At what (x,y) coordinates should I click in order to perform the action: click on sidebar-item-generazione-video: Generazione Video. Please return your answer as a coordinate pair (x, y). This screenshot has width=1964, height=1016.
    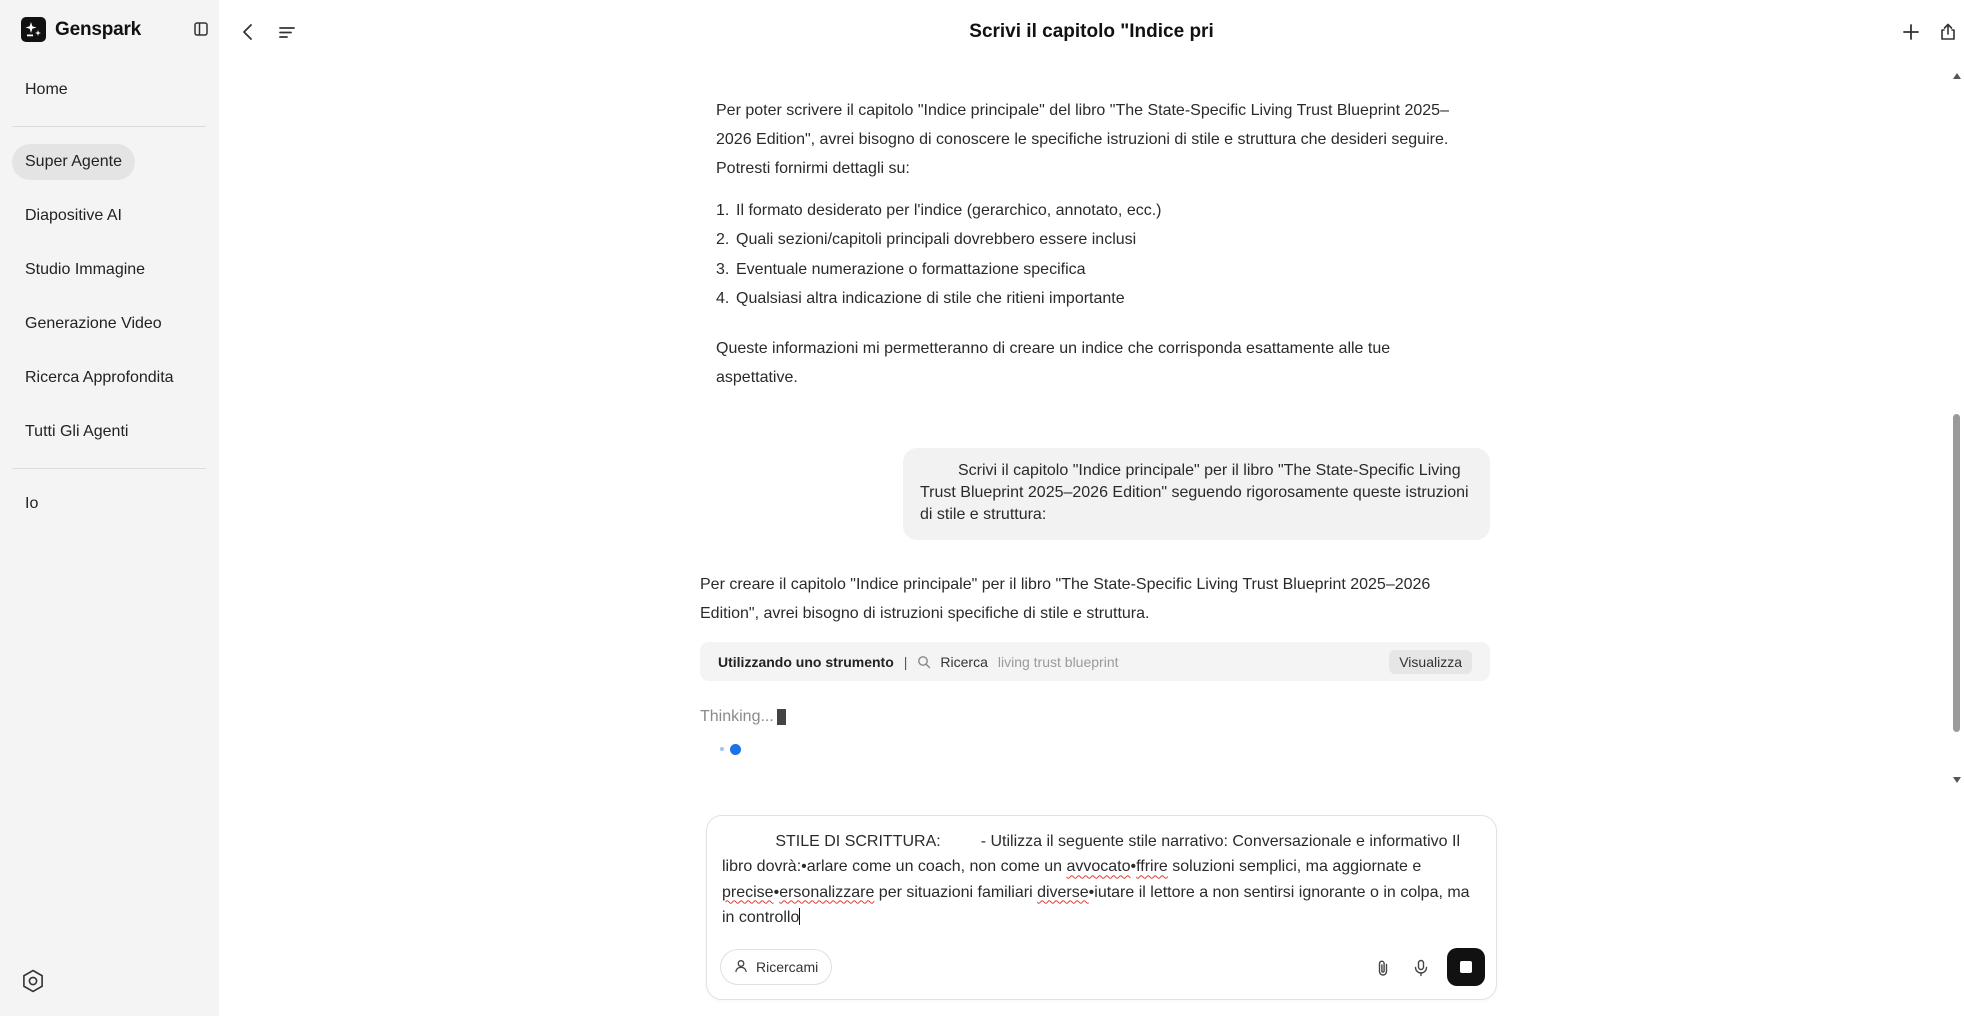
    Looking at the image, I should click on (93, 324).